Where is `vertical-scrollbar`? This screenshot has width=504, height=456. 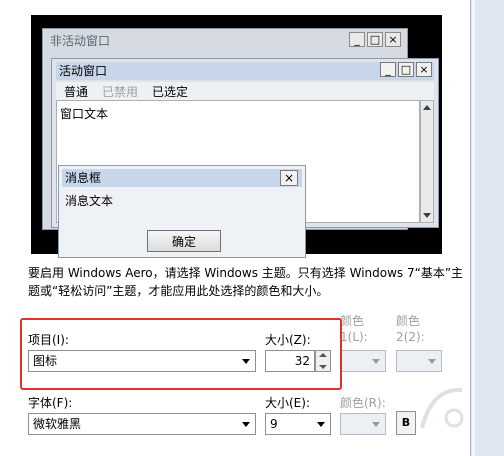 vertical-scrollbar is located at coordinates (427, 161).